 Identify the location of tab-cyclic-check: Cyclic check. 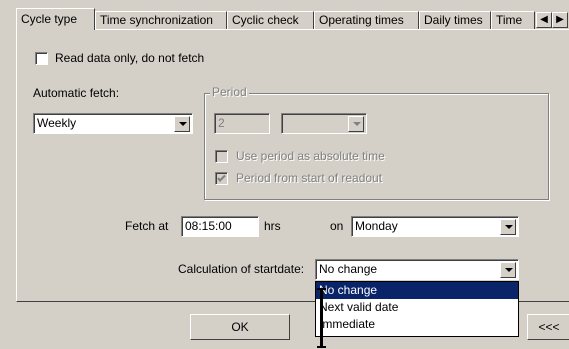
(270, 20).